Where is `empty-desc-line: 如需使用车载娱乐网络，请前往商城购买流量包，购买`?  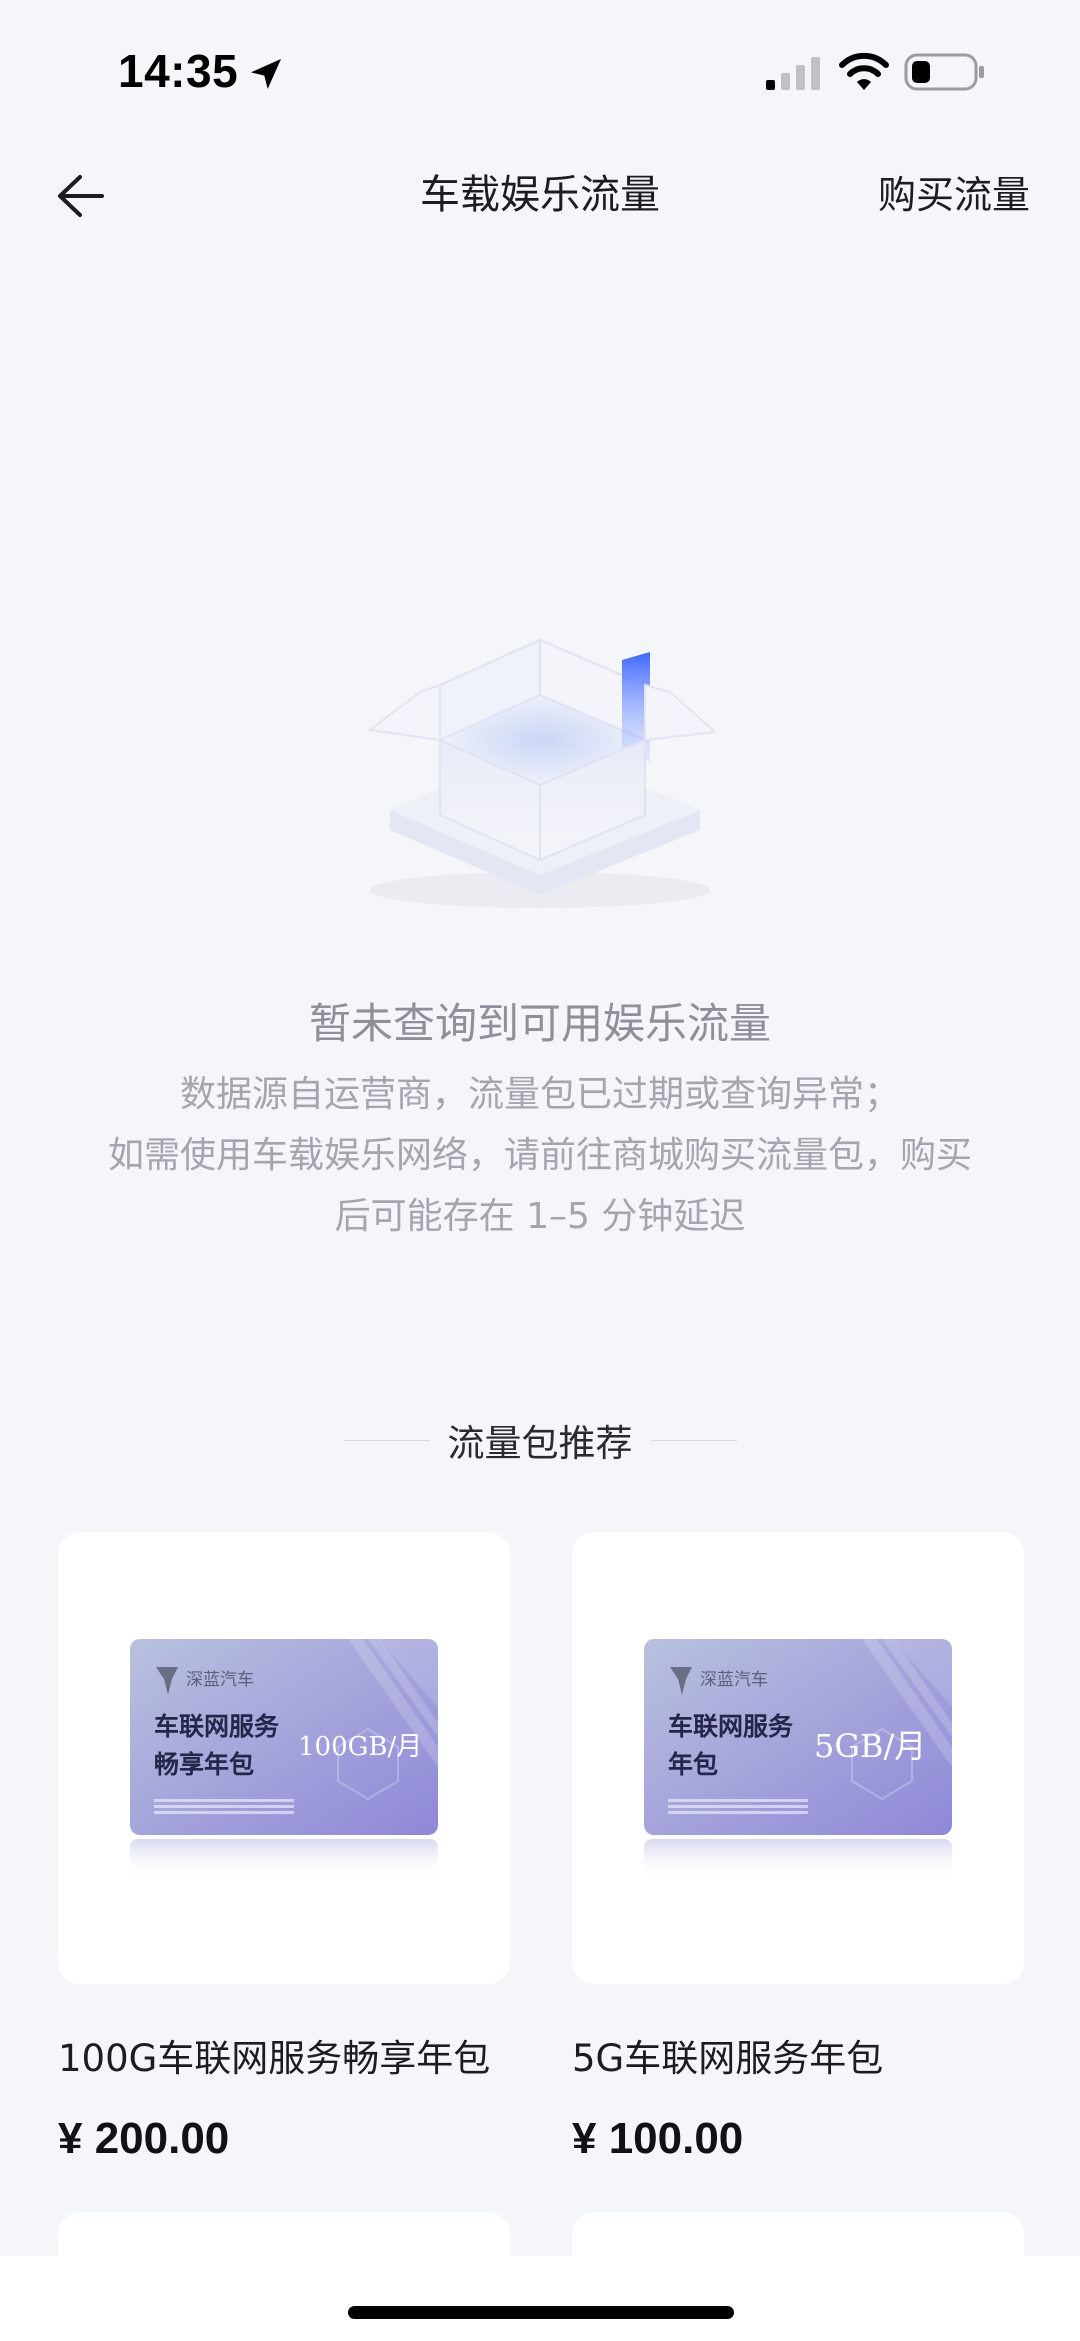 empty-desc-line: 如需使用车载娱乐网络，请前往商城购买流量包，购买 is located at coordinates (539, 1155).